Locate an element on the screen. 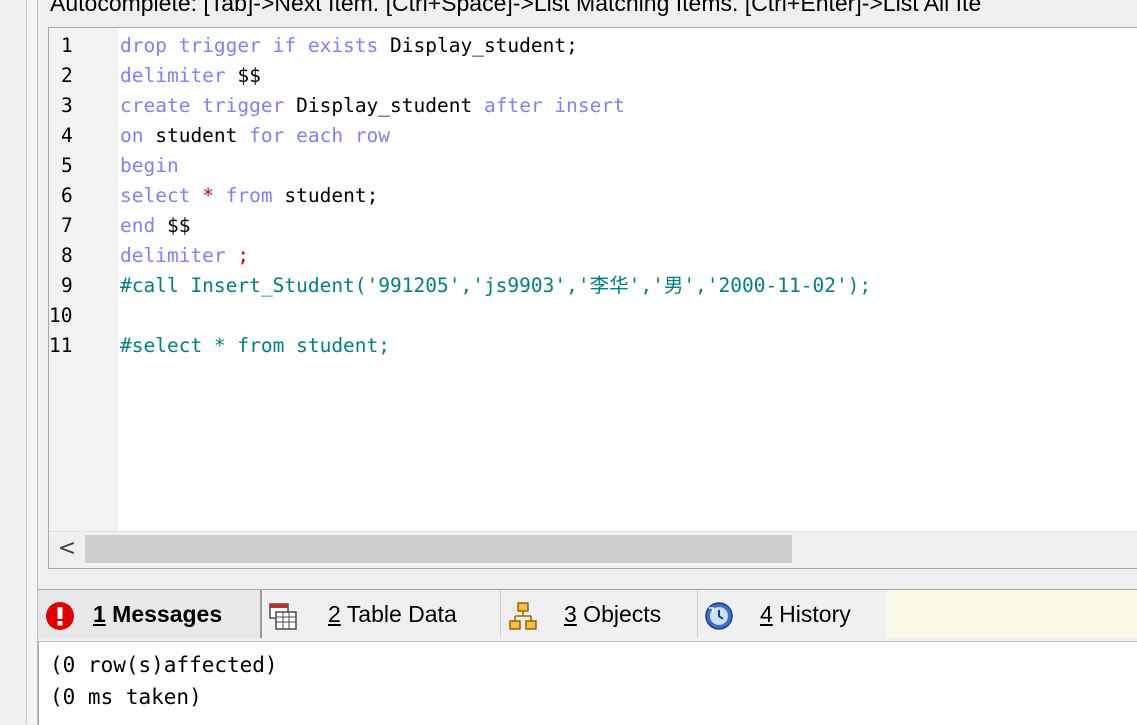 This screenshot has height=725, width=1137. line-code: begin is located at coordinates (149, 166).